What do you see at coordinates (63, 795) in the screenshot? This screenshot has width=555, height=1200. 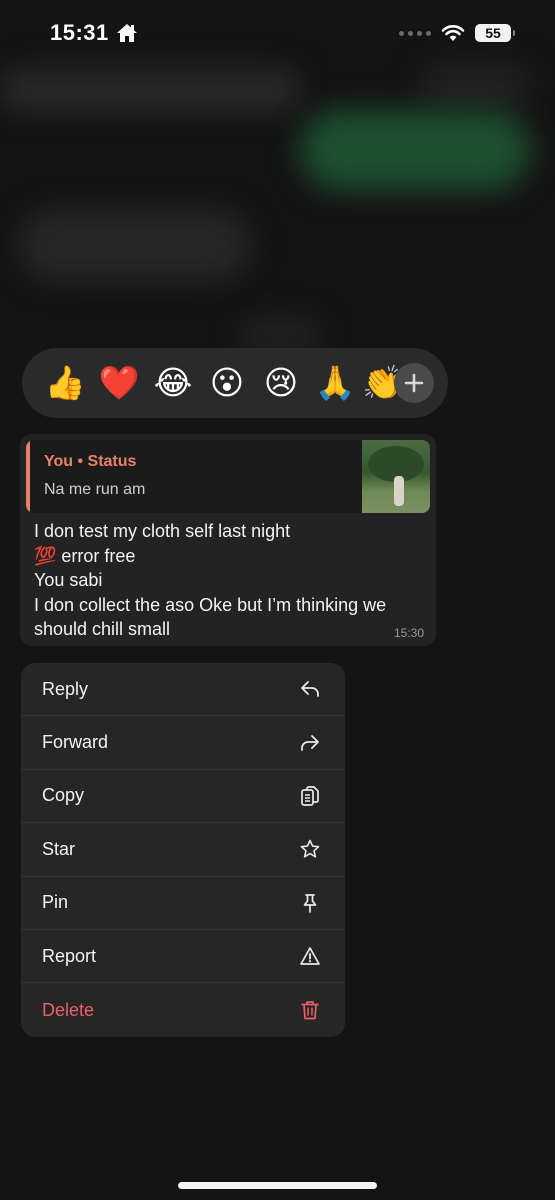 I see `menu-item-label: Copy` at bounding box center [63, 795].